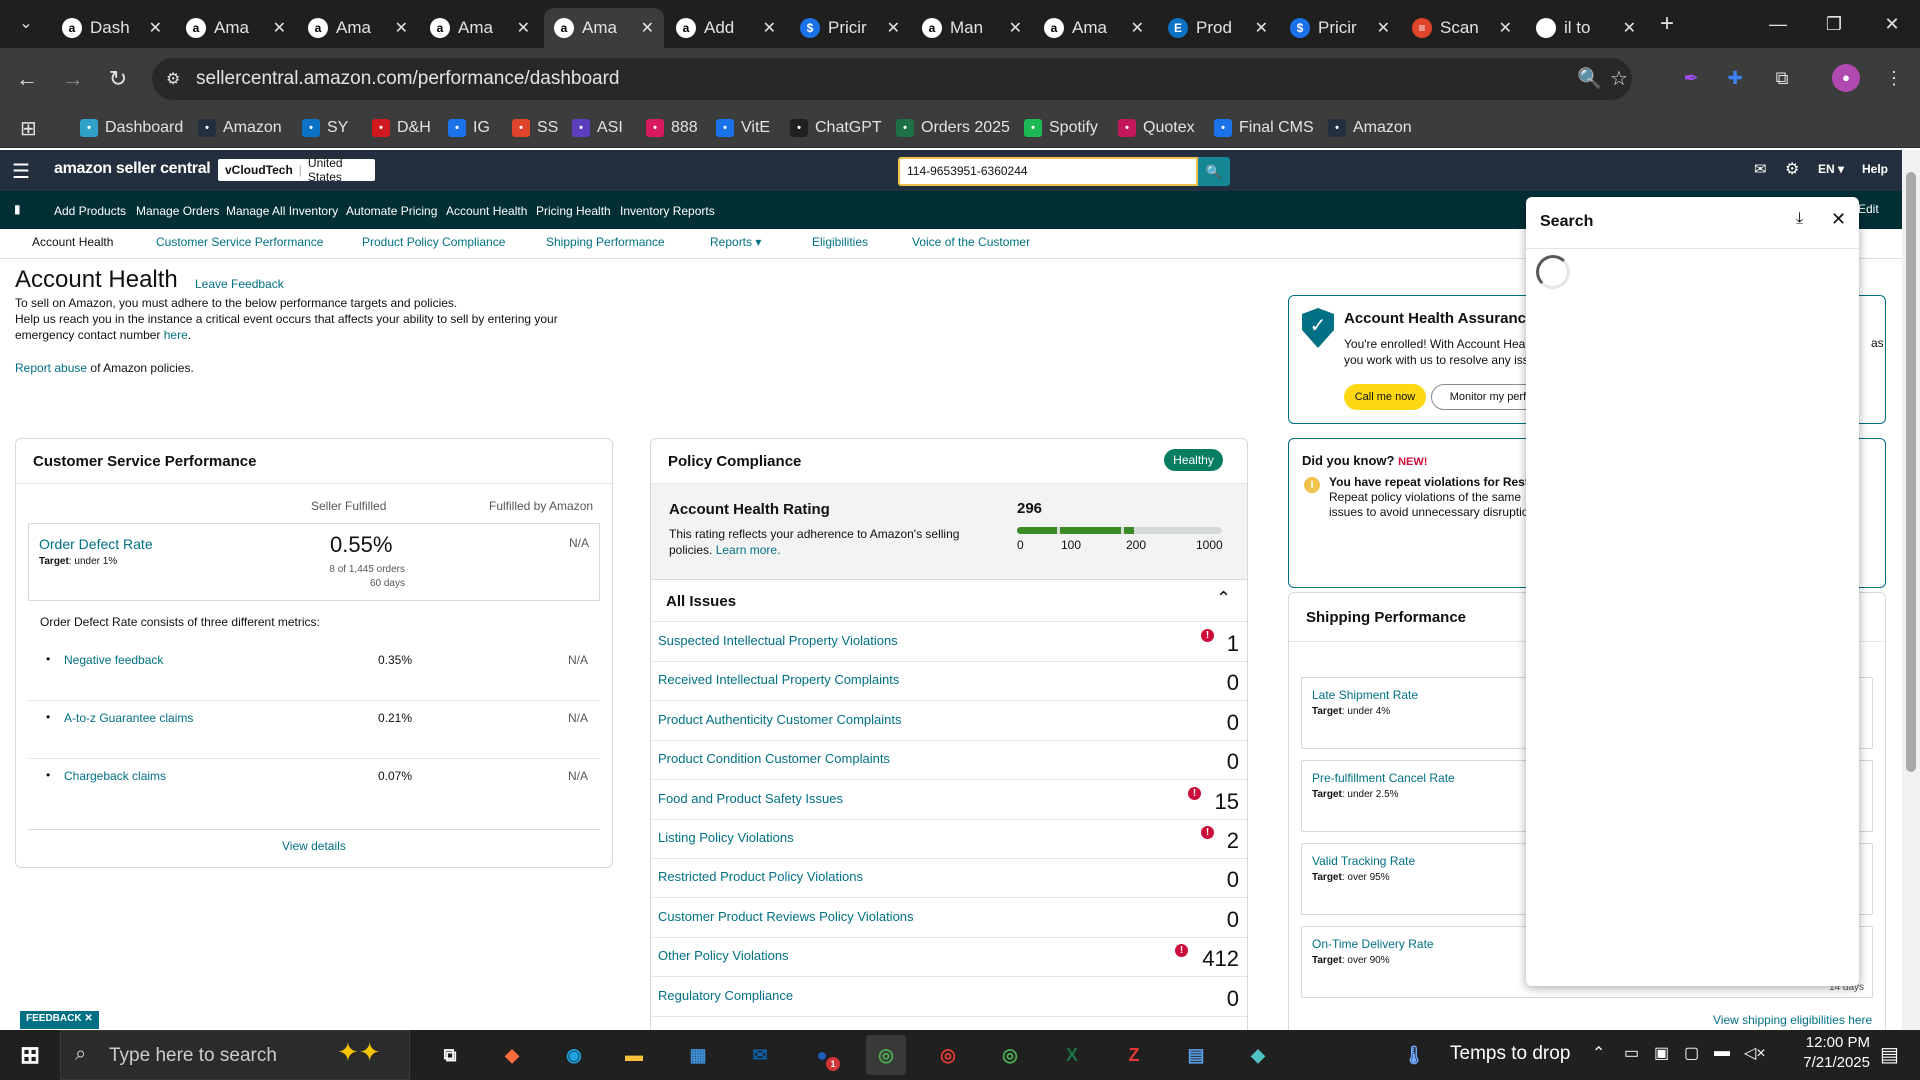  Describe the element at coordinates (1048, 171) in the screenshot. I see `seller-search-input: 114-9653951-6360244` at that location.